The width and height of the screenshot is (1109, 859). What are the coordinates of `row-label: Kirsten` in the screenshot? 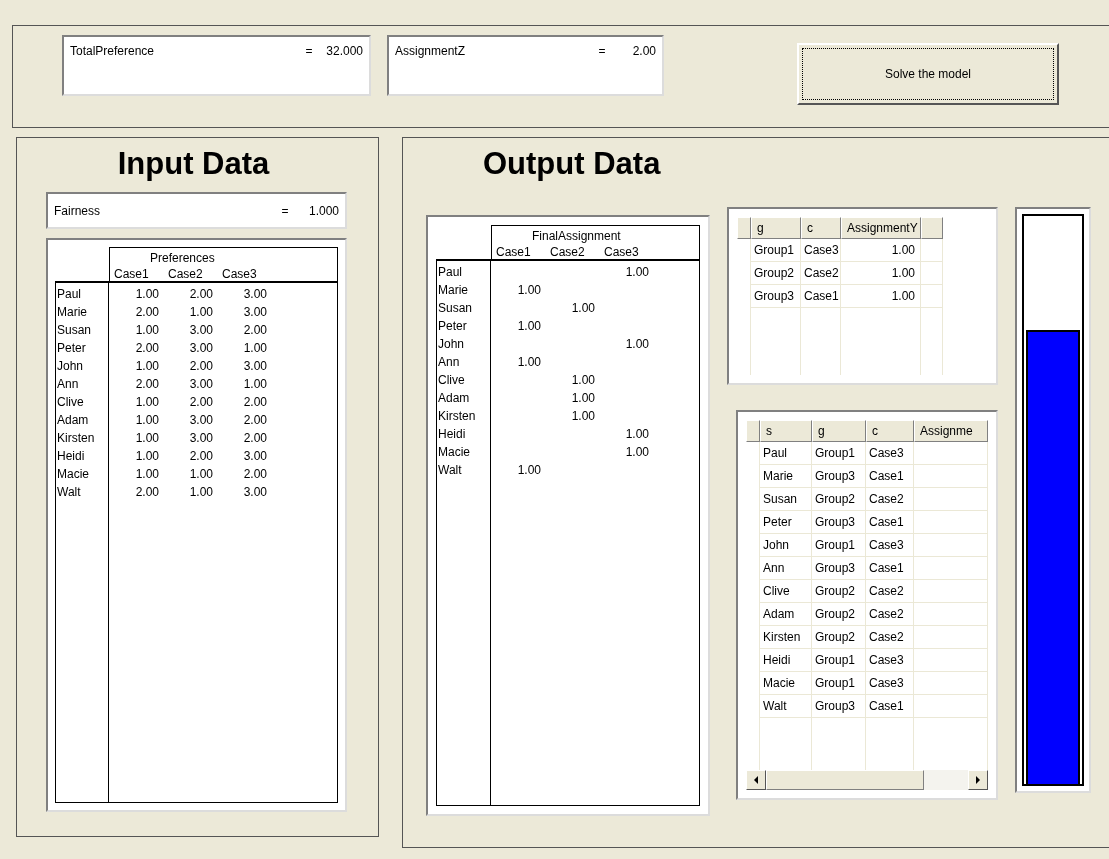 It's located at (76, 438).